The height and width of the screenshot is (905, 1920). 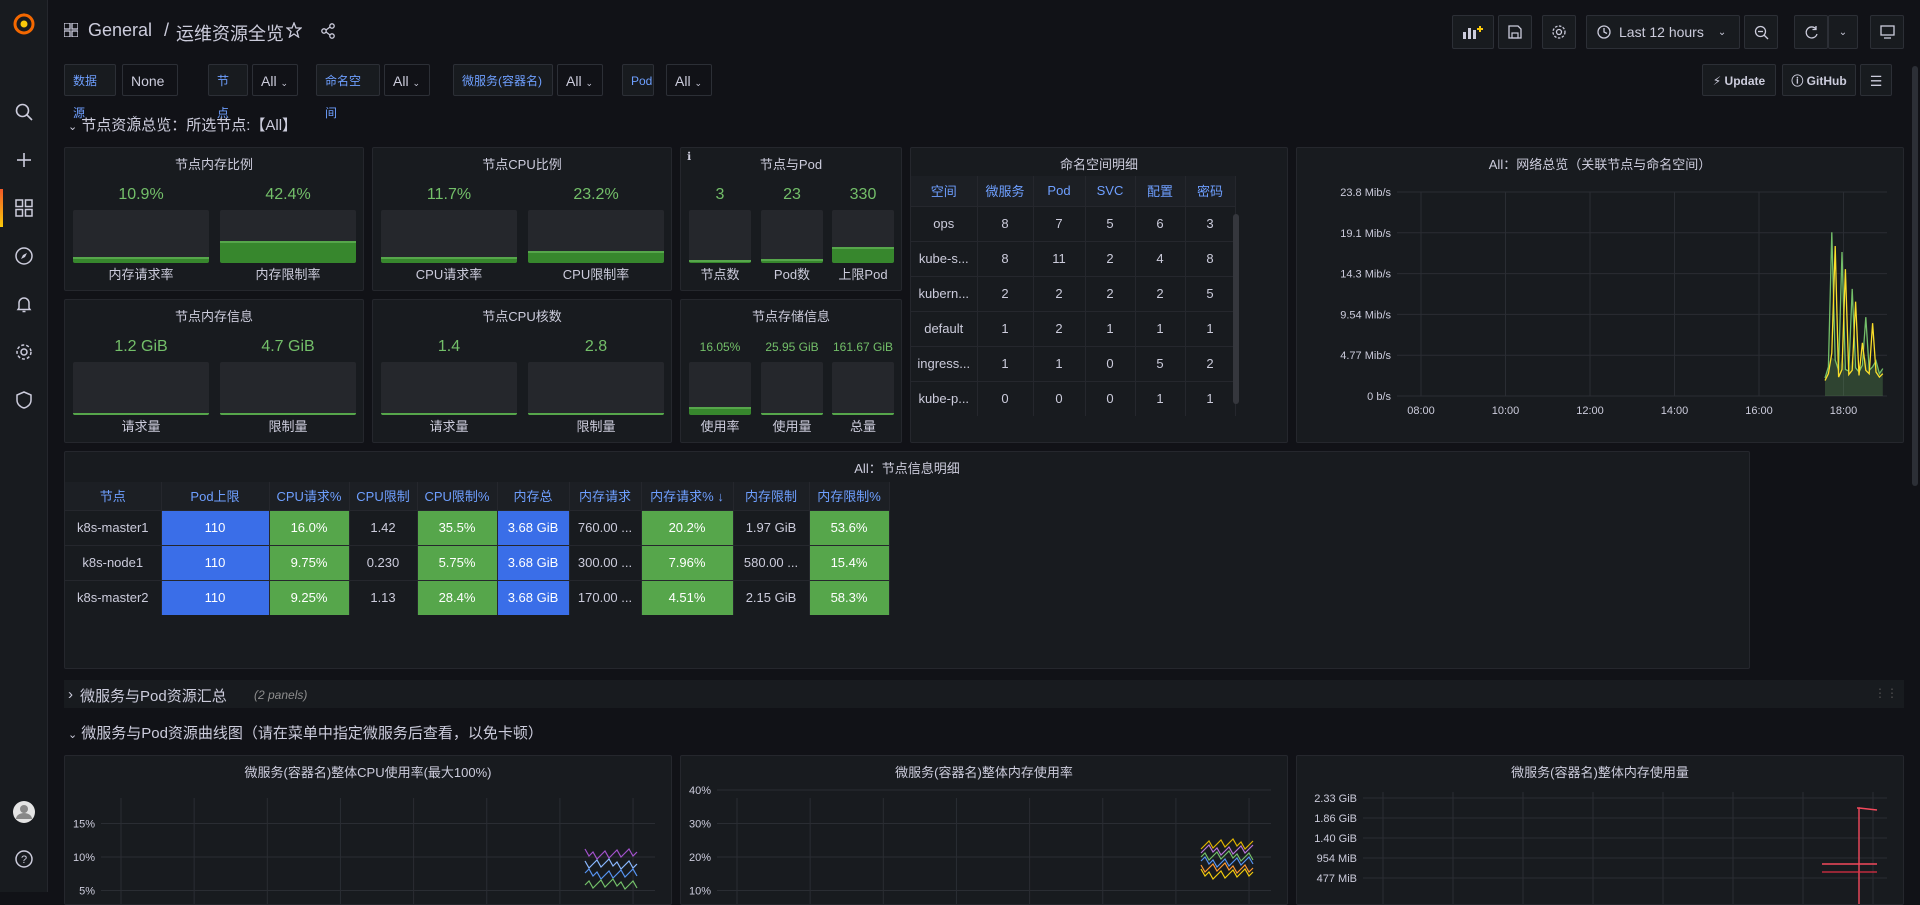 What do you see at coordinates (533, 496) in the screenshot?
I see `column-header: 内存总` at bounding box center [533, 496].